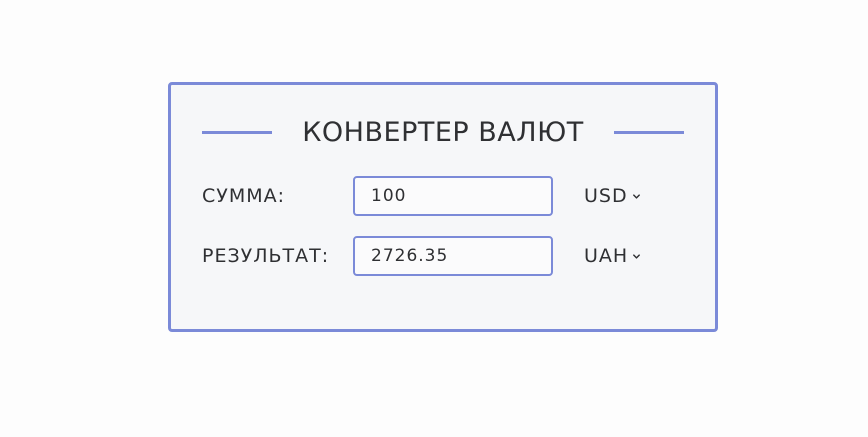  Describe the element at coordinates (649, 132) in the screenshot. I see `title-divider-right` at that location.